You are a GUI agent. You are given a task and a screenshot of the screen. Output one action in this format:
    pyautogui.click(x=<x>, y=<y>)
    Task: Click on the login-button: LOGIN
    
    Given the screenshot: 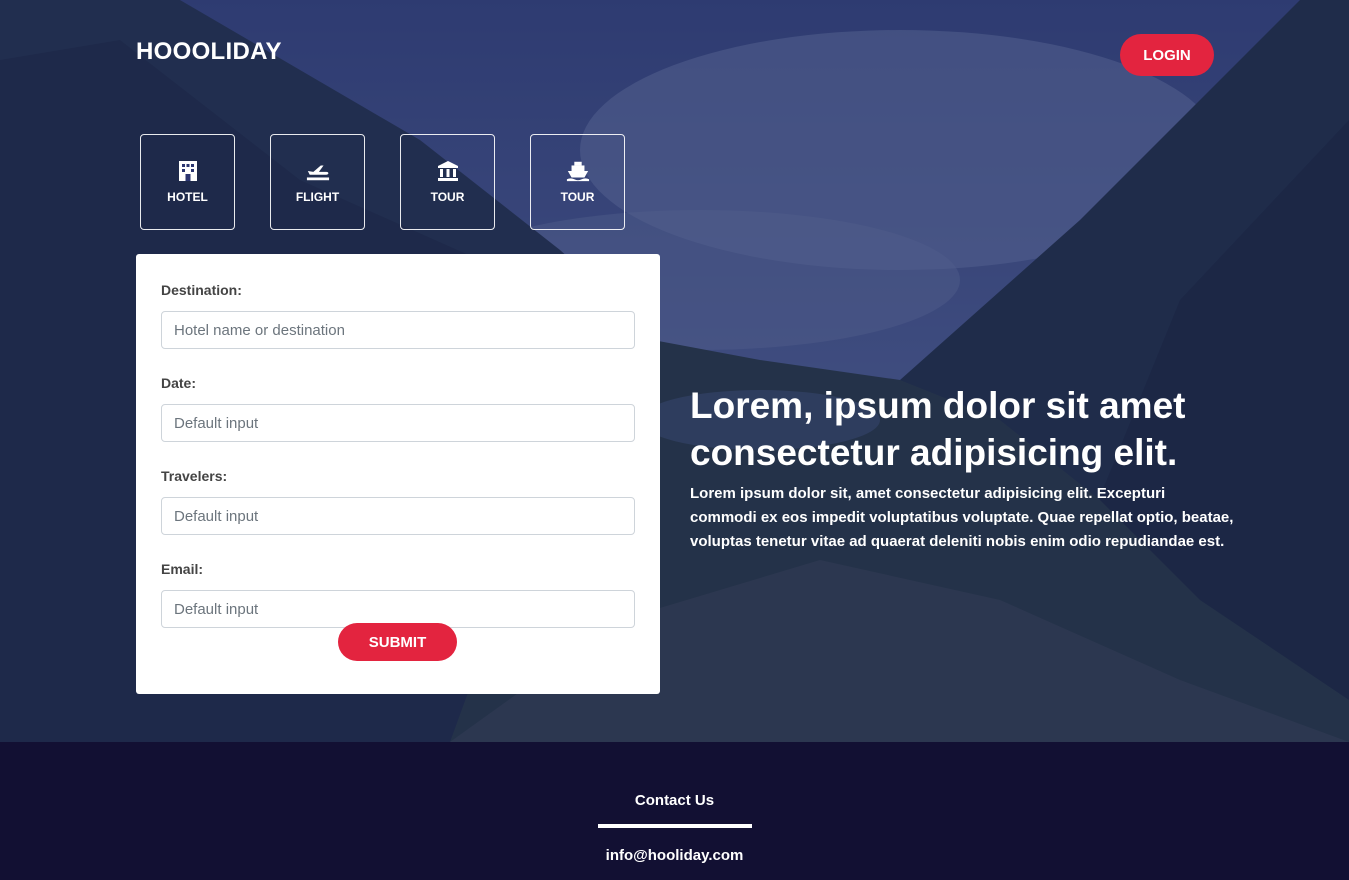 What is the action you would take?
    pyautogui.click(x=1167, y=55)
    